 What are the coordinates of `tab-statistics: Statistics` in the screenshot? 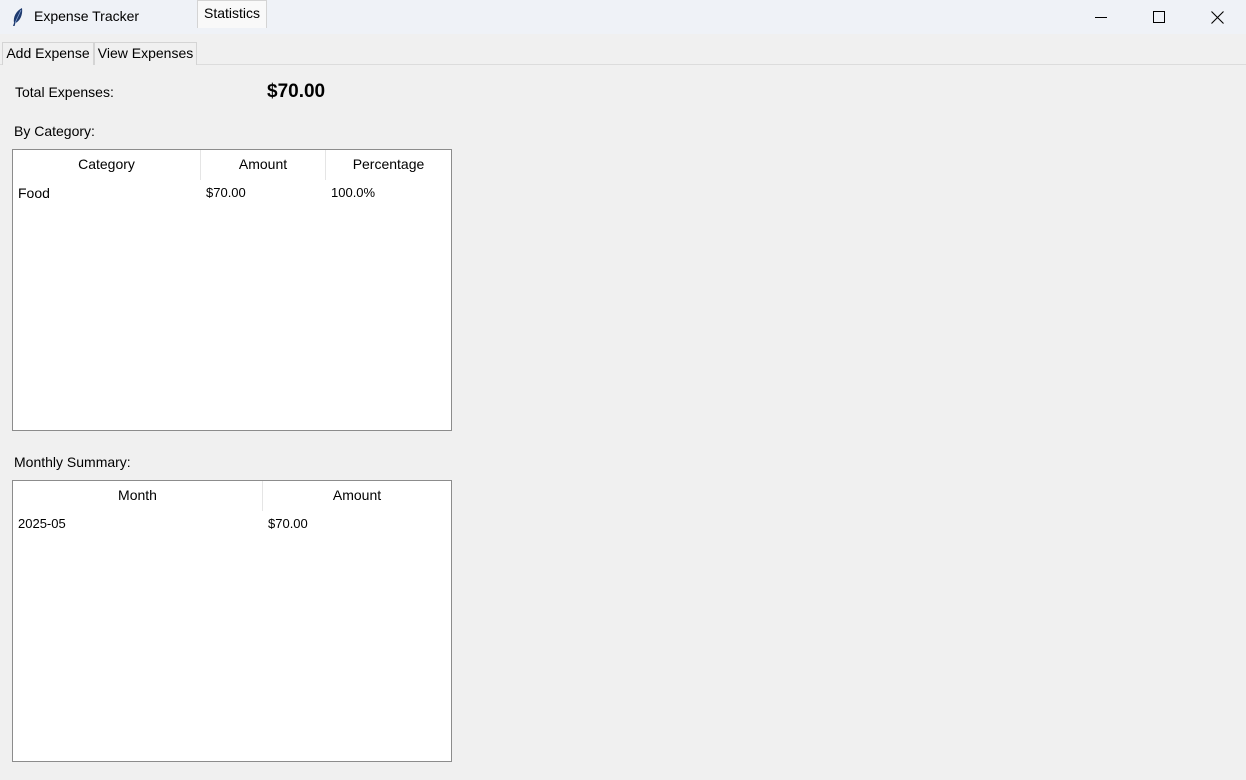 It's located at (232, 14).